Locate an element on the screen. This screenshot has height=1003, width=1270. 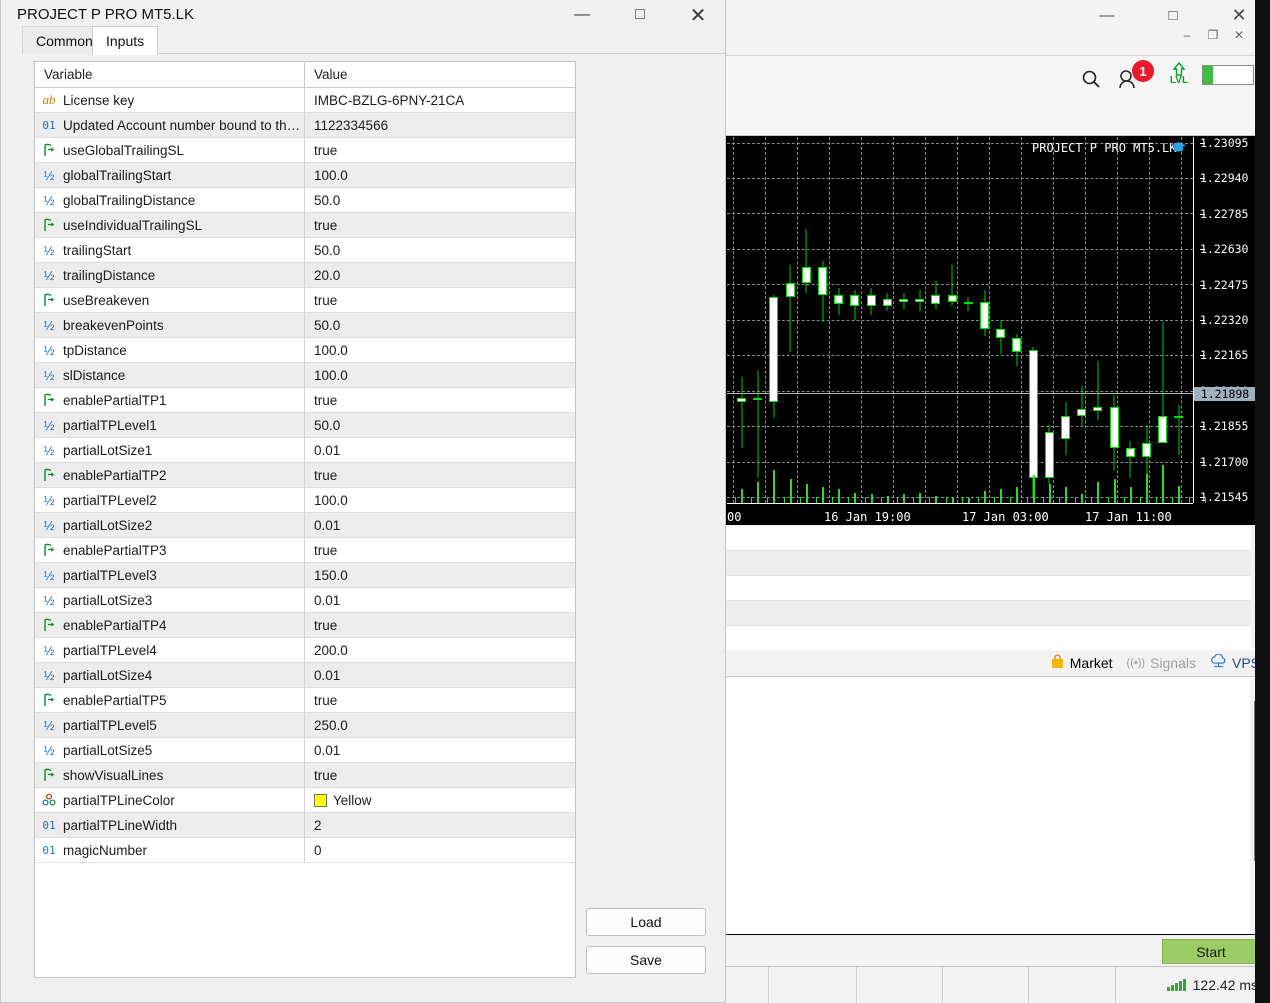
variable-cell: ½ partialTPLevel2 is located at coordinates (170, 500).